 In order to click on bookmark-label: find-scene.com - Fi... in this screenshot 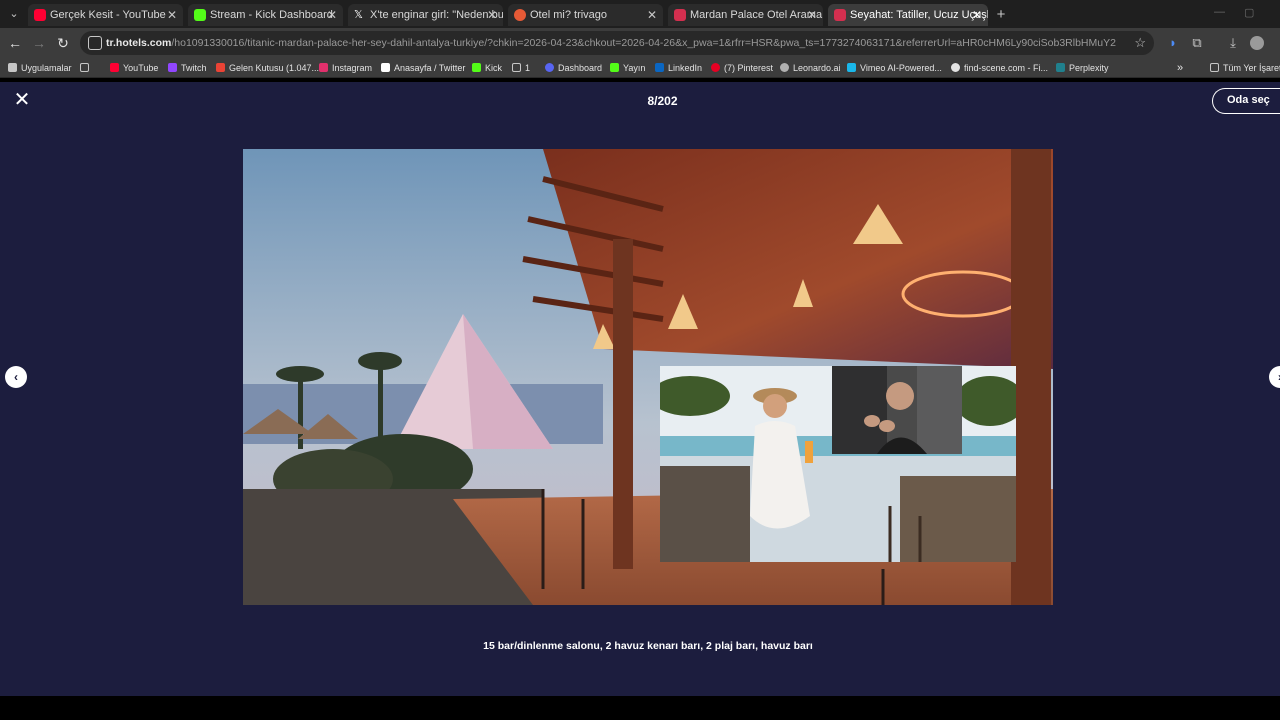, I will do `click(1006, 68)`.